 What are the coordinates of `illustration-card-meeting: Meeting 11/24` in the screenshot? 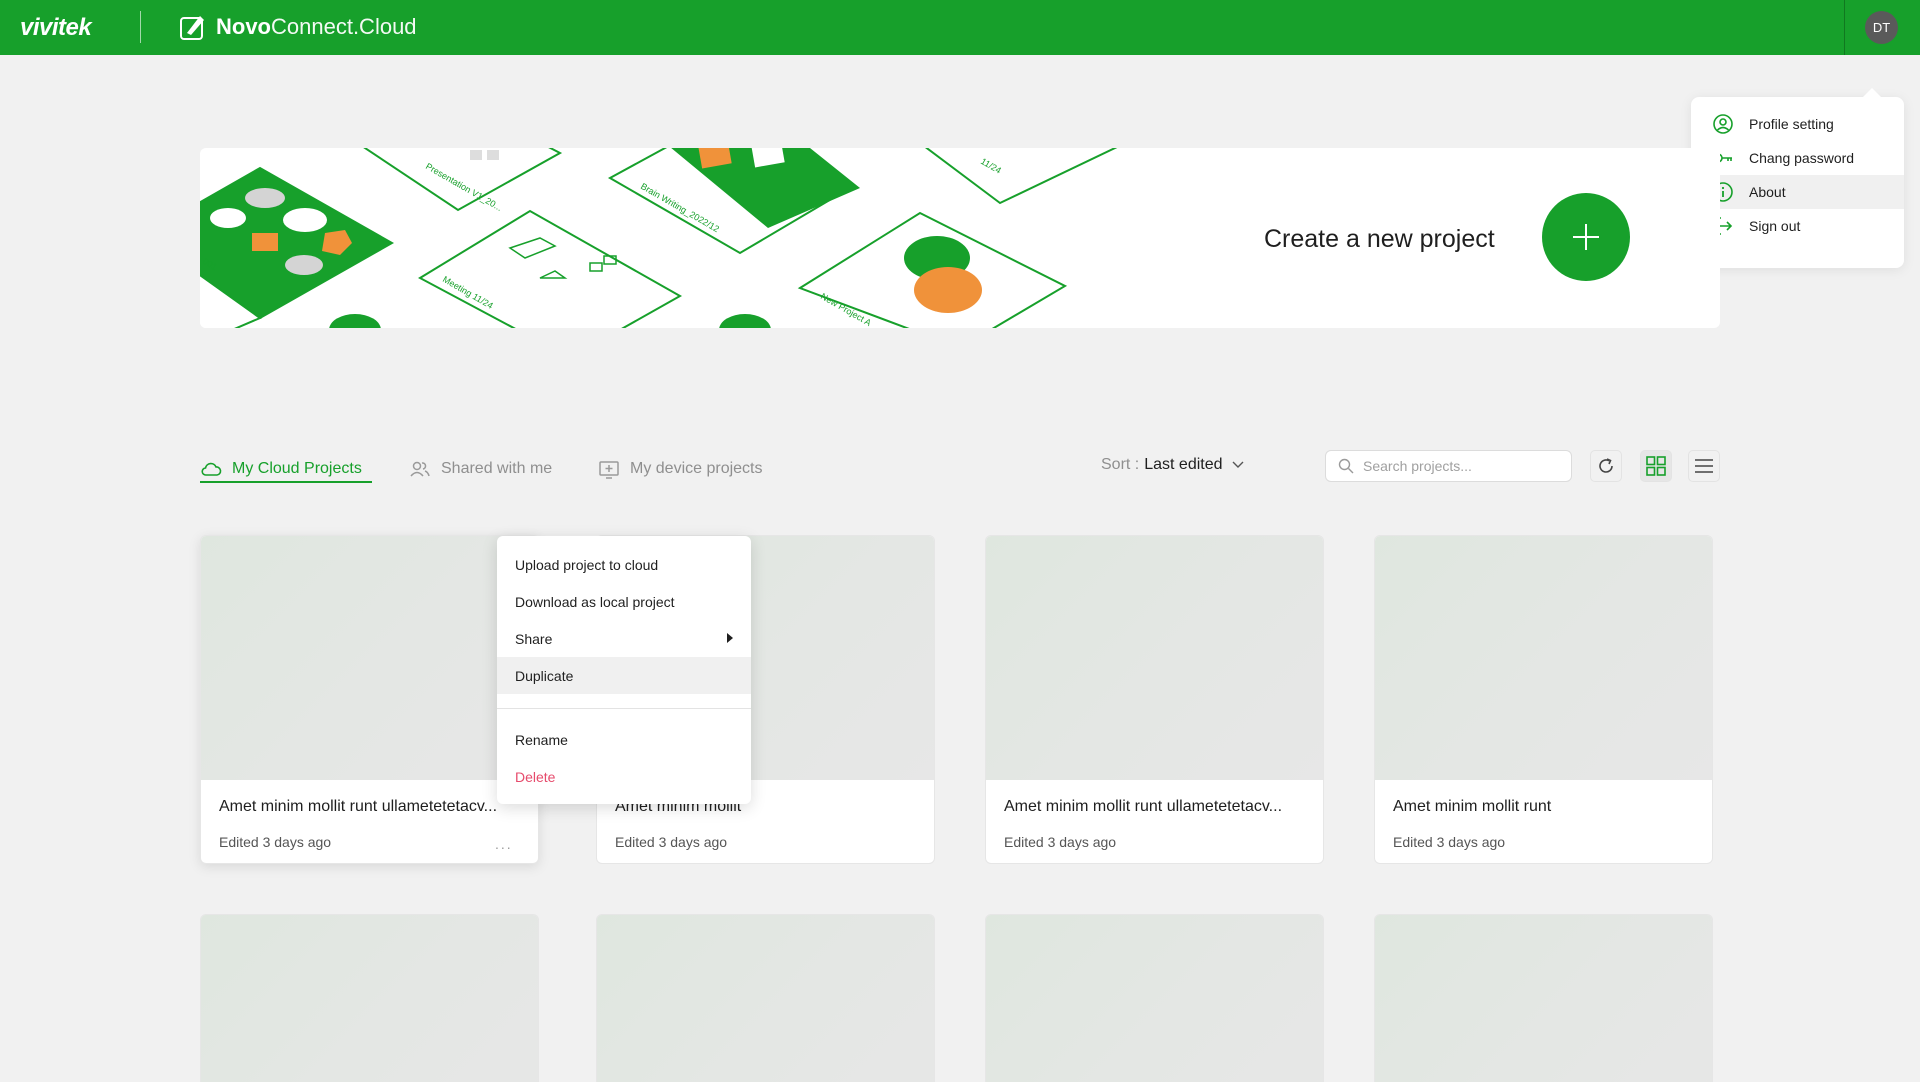 It's located at (550, 268).